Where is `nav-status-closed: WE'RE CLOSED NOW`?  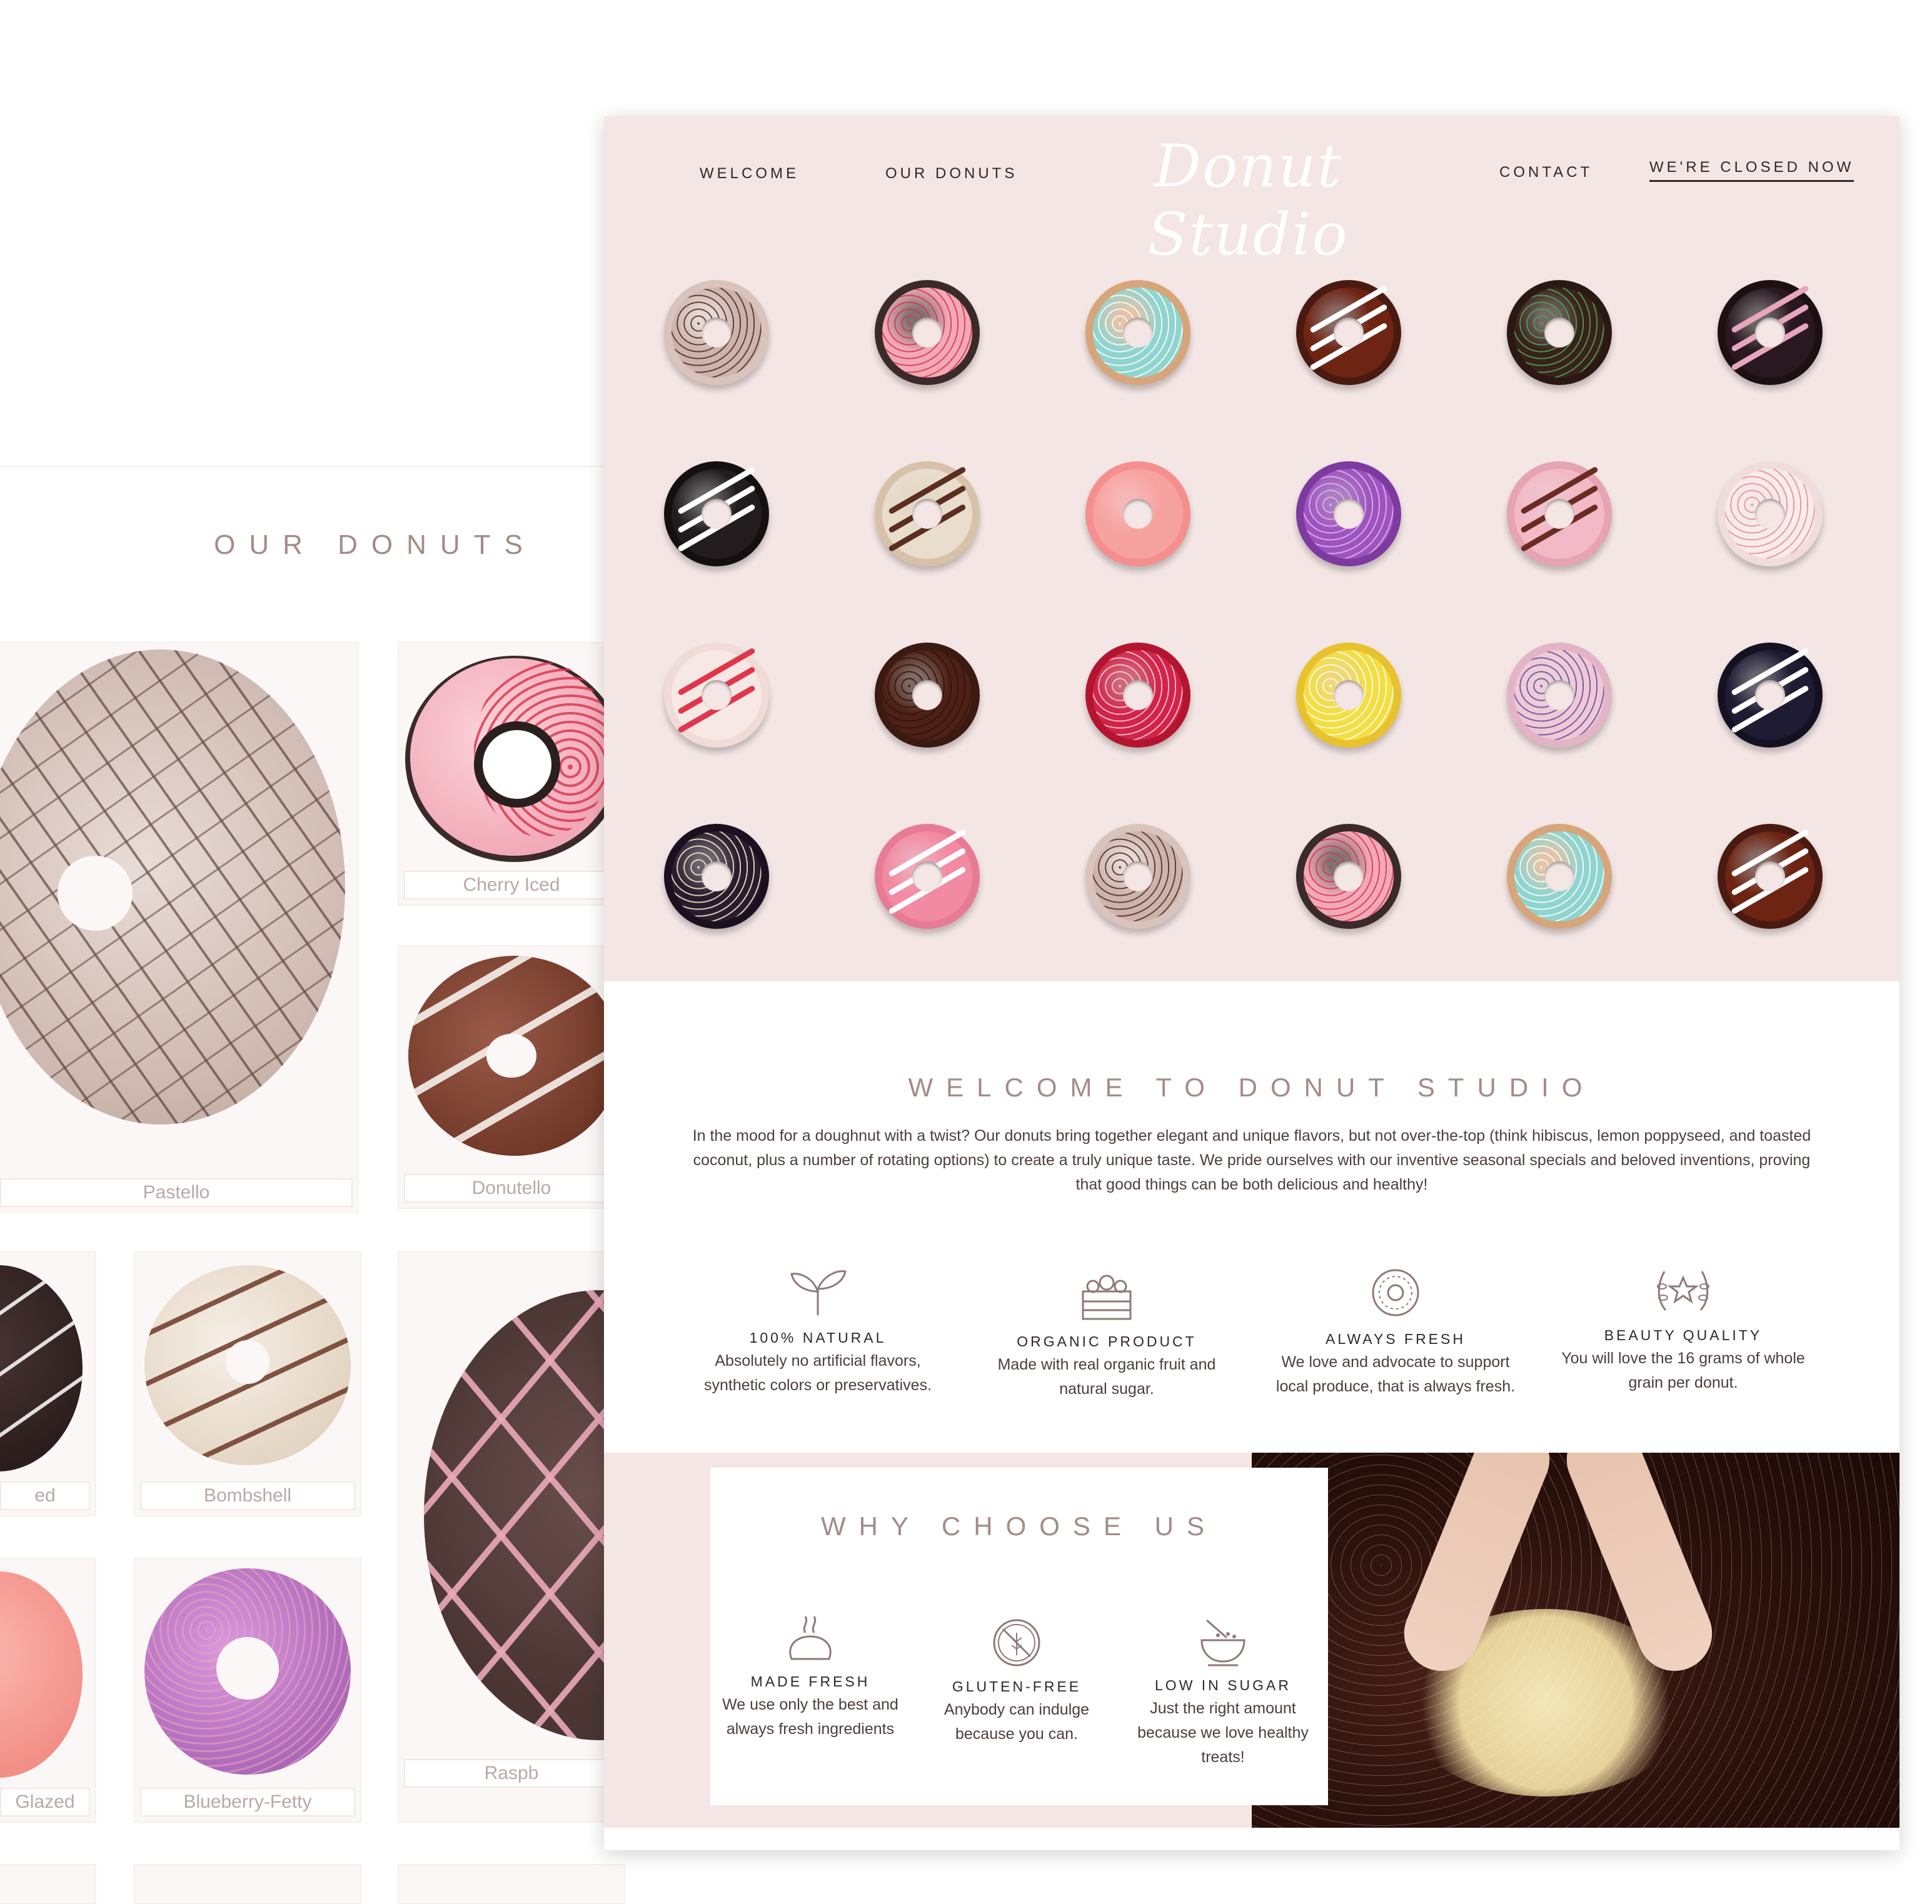 nav-status-closed: WE'RE CLOSED NOW is located at coordinates (1751, 171).